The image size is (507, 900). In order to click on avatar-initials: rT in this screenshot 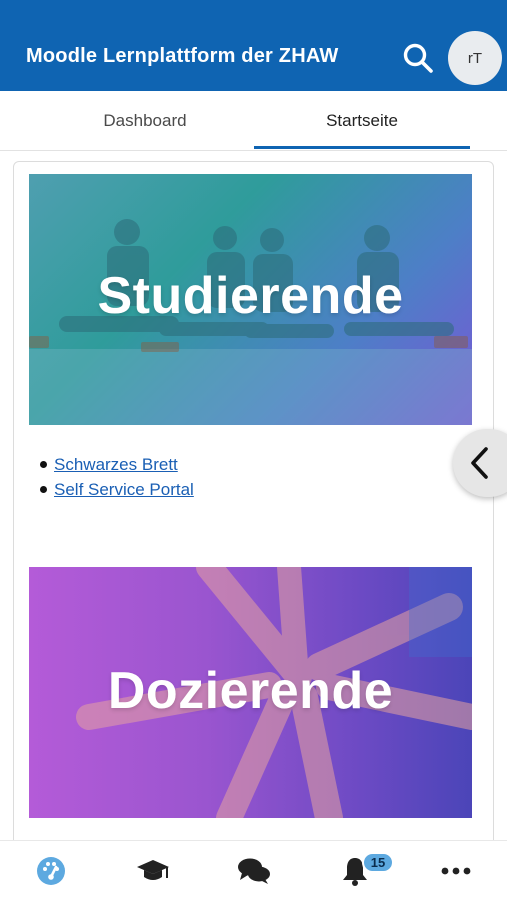, I will do `click(475, 58)`.